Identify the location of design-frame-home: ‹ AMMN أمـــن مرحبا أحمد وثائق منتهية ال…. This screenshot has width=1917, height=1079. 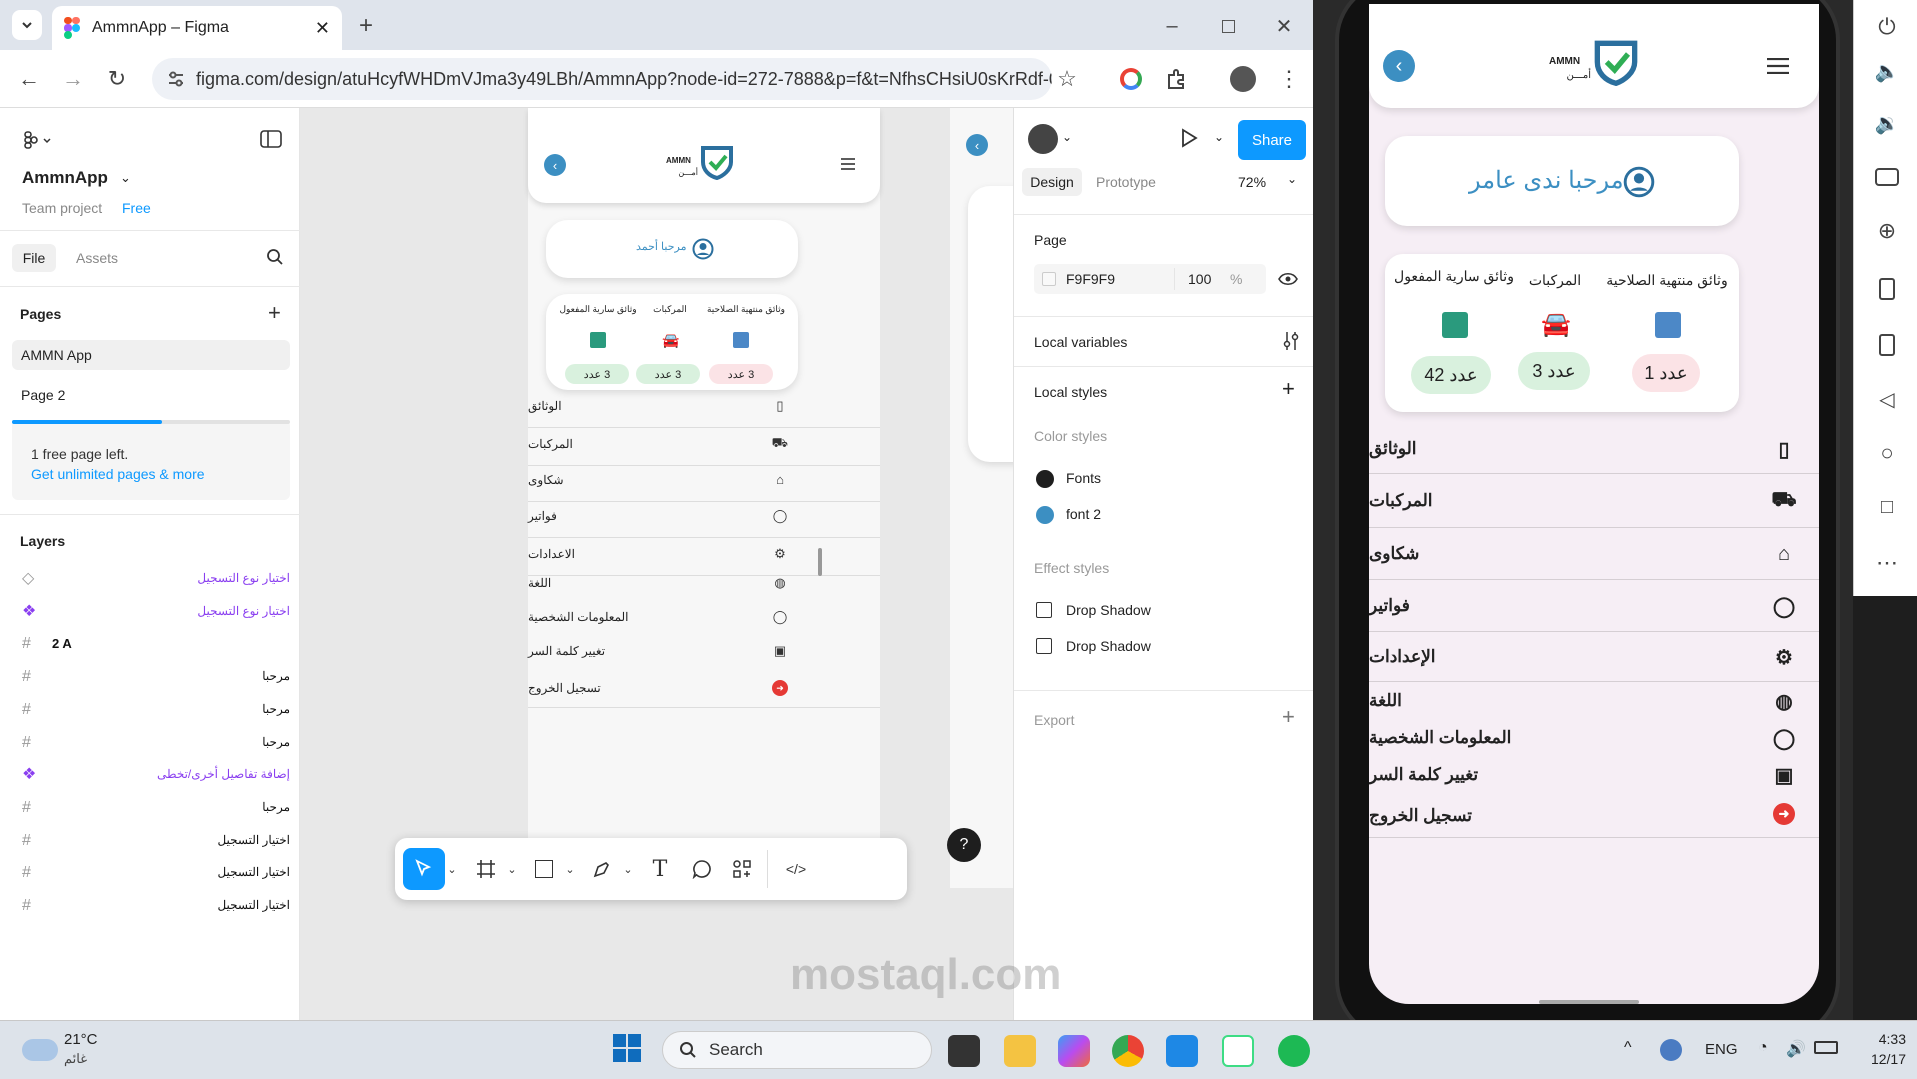
(704, 498).